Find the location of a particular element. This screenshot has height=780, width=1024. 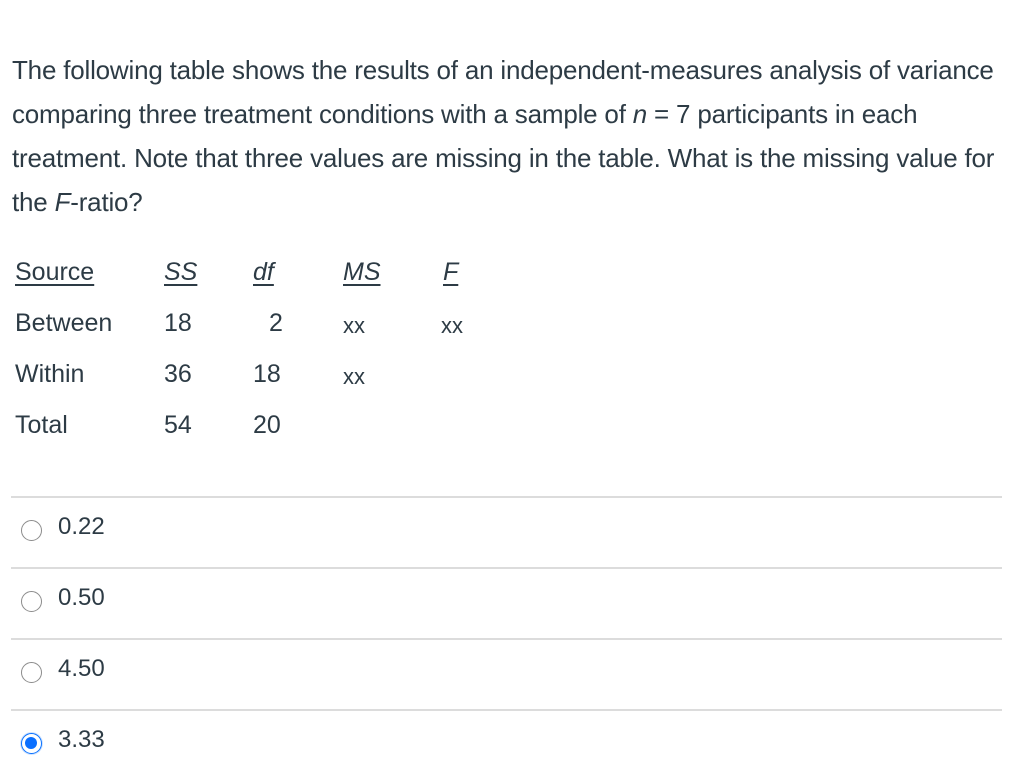

question-f-variable: F is located at coordinates (62, 202).